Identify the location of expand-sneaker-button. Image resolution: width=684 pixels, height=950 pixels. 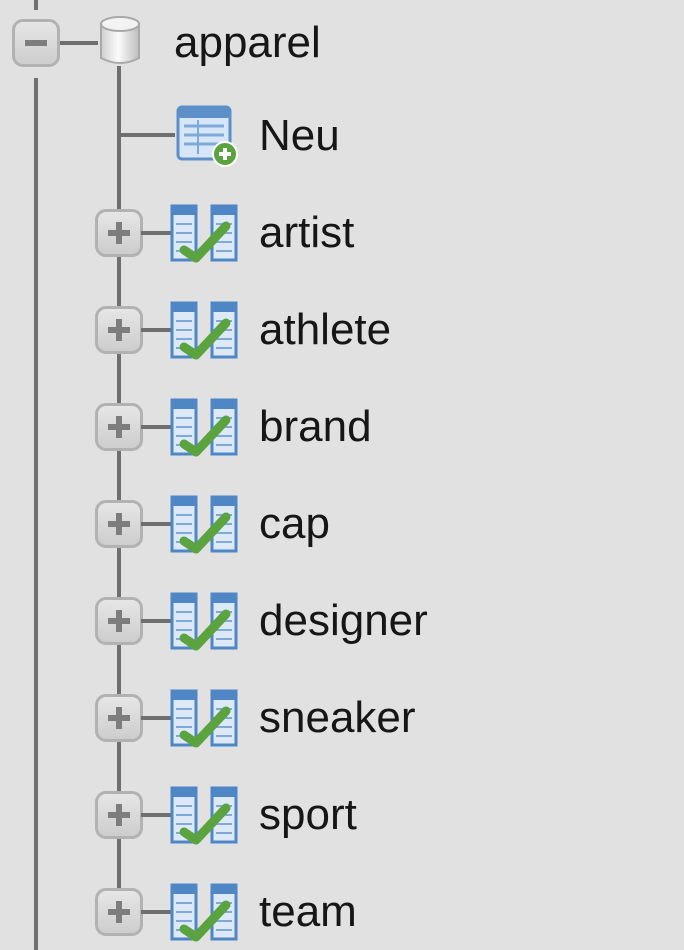
(119, 718).